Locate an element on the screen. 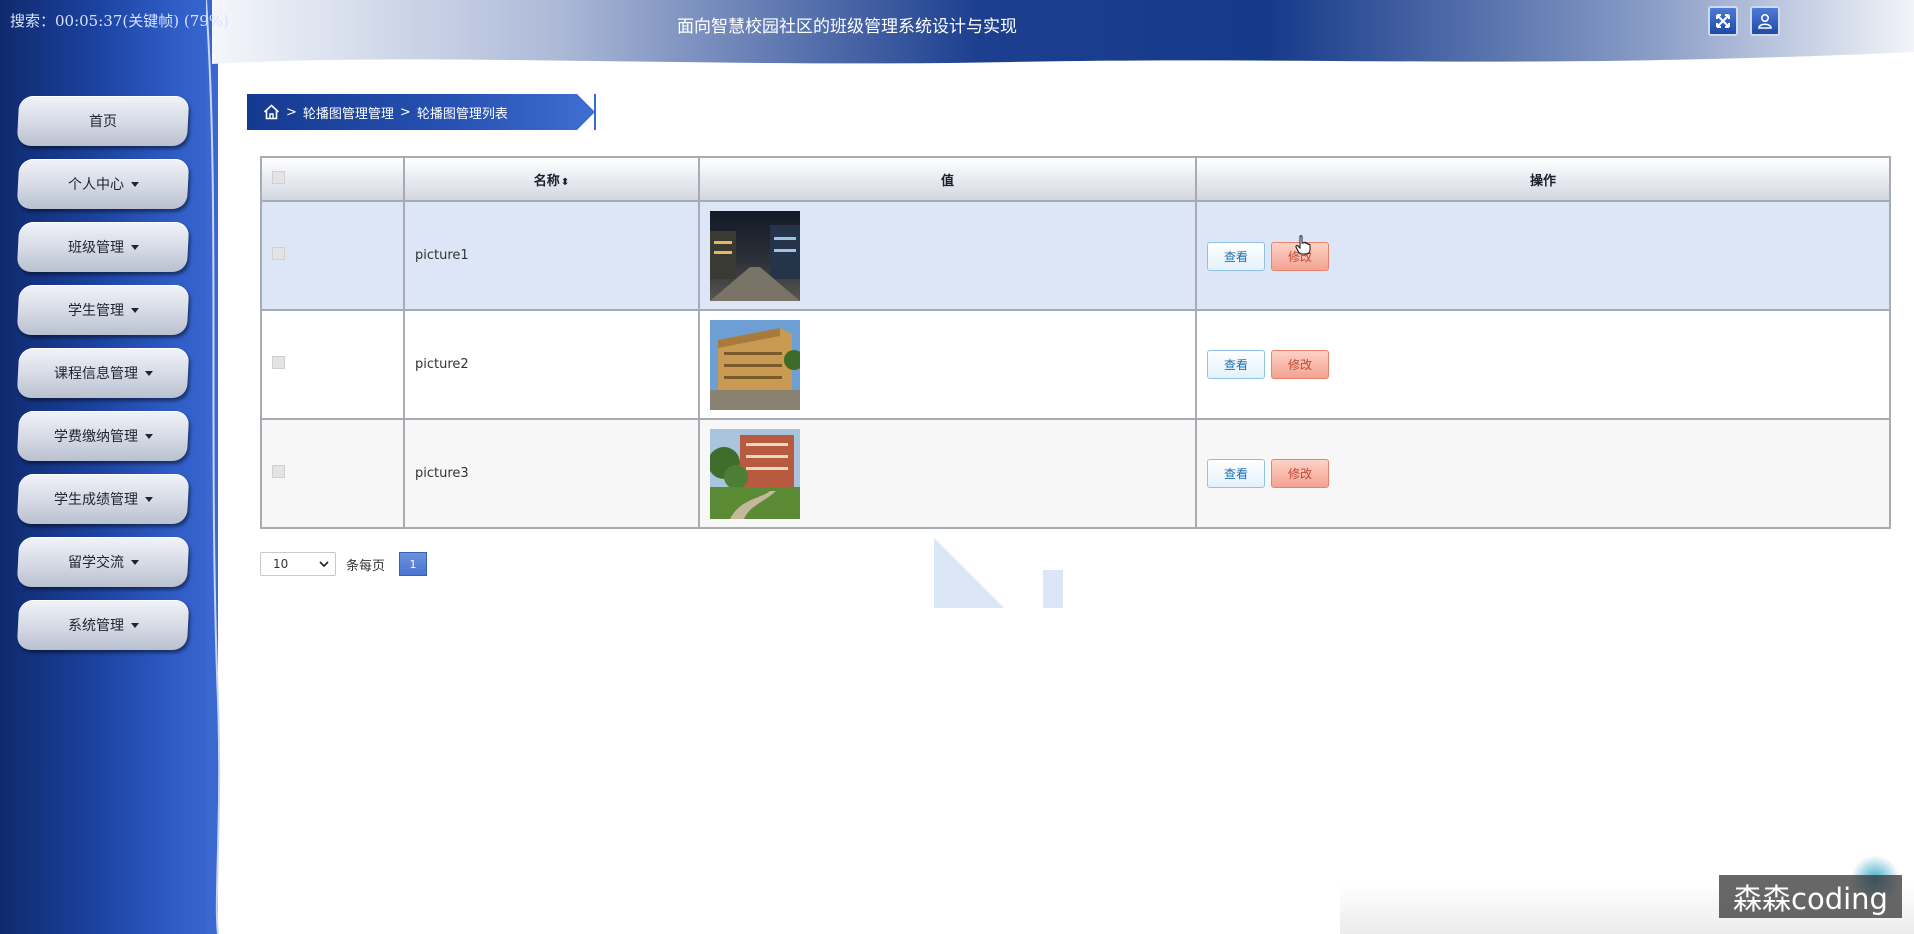 This screenshot has width=1914, height=934. status-overlay: 搜索：00:05:37(关键帧) (79%) is located at coordinates (119, 21).